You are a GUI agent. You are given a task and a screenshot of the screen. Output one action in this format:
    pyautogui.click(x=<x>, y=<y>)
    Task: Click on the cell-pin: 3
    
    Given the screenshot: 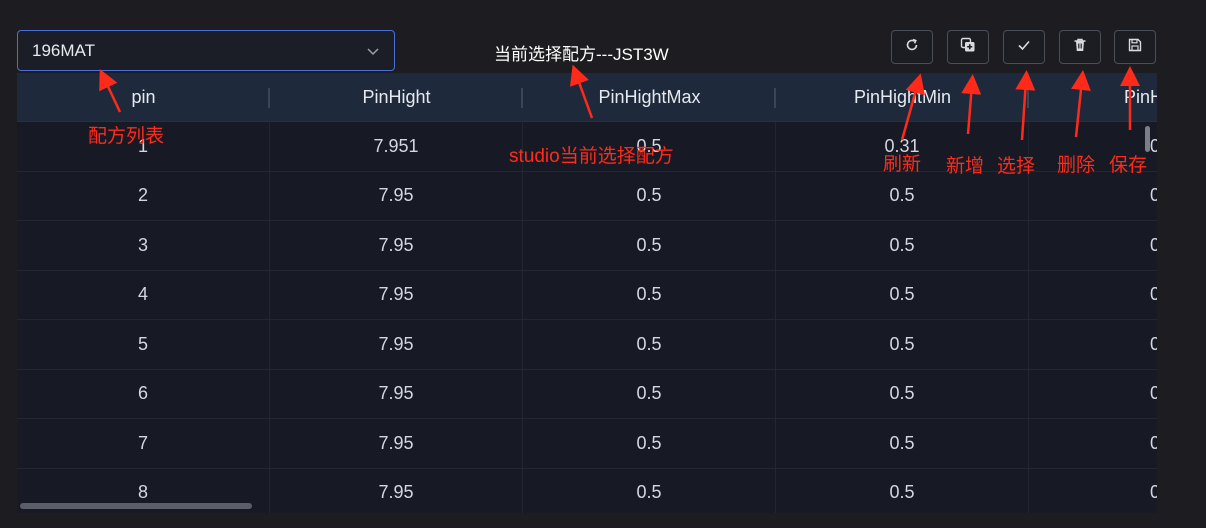 What is the action you would take?
    pyautogui.click(x=143, y=245)
    